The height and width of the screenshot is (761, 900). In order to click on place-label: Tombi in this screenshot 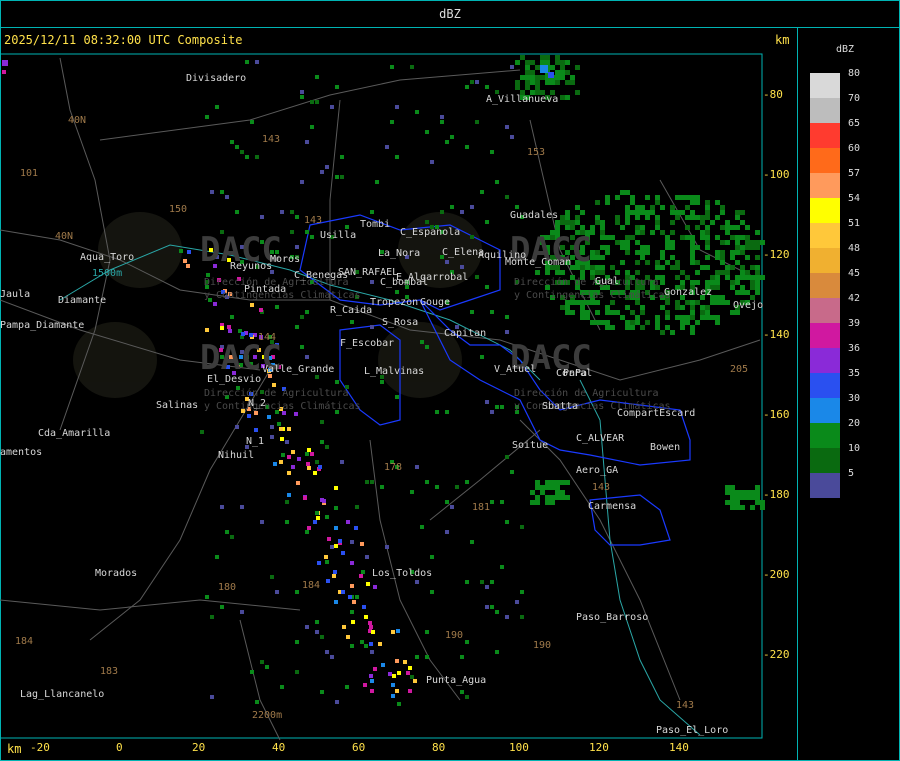, I will do `click(375, 224)`.